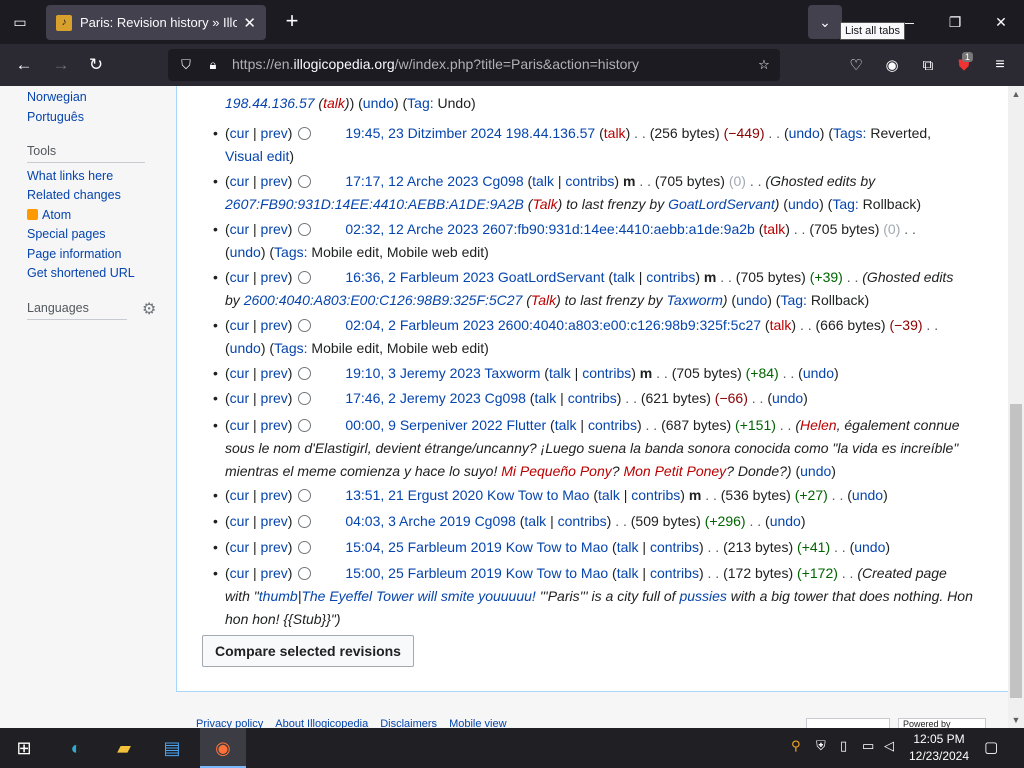 This screenshot has height=768, width=1024. I want to click on revision-date-link: 17:17, 12 Arche 2023, so click(411, 181).